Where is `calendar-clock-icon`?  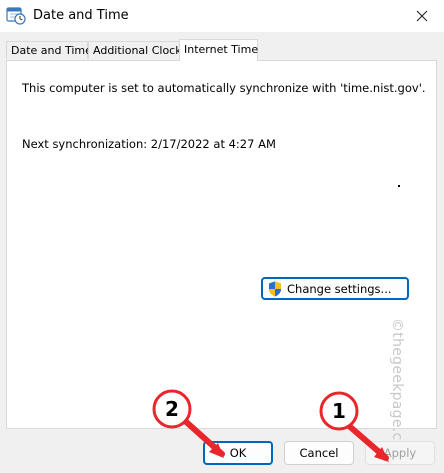
calendar-clock-icon is located at coordinates (16, 16).